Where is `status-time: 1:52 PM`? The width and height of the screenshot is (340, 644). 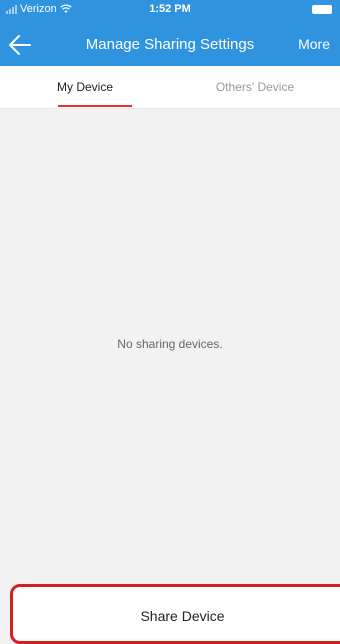 status-time: 1:52 PM is located at coordinates (170, 9).